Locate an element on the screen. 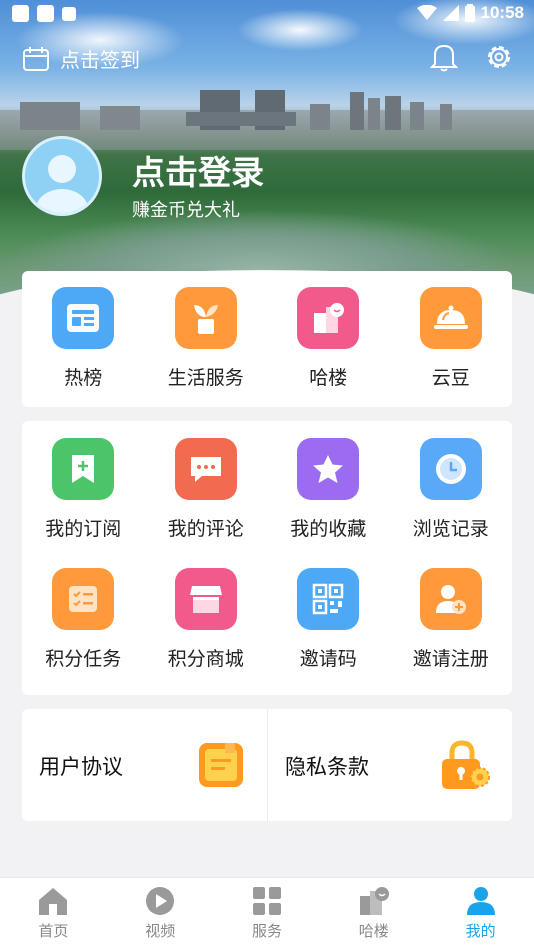 Image resolution: width=534 pixels, height=950 pixels. nav-halou: 哈楼 is located at coordinates (373, 914).